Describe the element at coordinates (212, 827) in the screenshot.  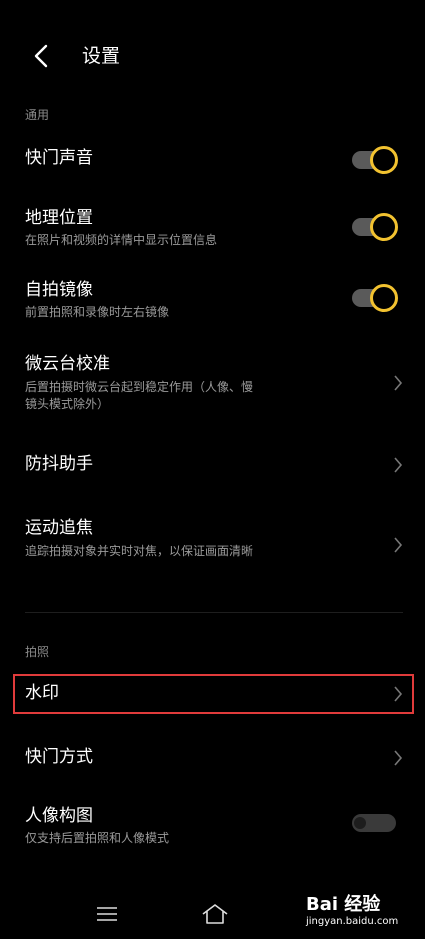
I see `setting-row-portrait-composition: 人像构图 仅支持后置拍照和人像模式` at that location.